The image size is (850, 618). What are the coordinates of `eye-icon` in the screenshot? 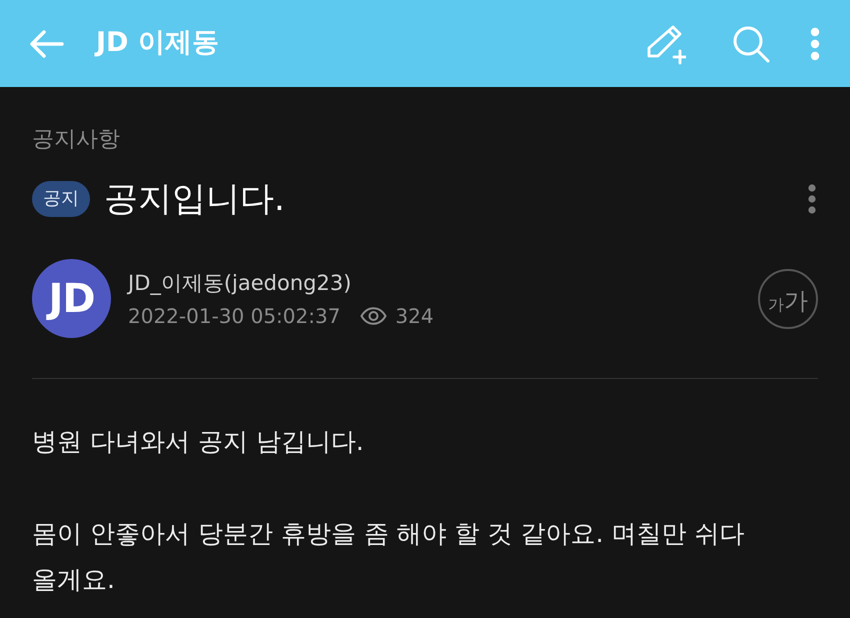 It's located at (374, 315).